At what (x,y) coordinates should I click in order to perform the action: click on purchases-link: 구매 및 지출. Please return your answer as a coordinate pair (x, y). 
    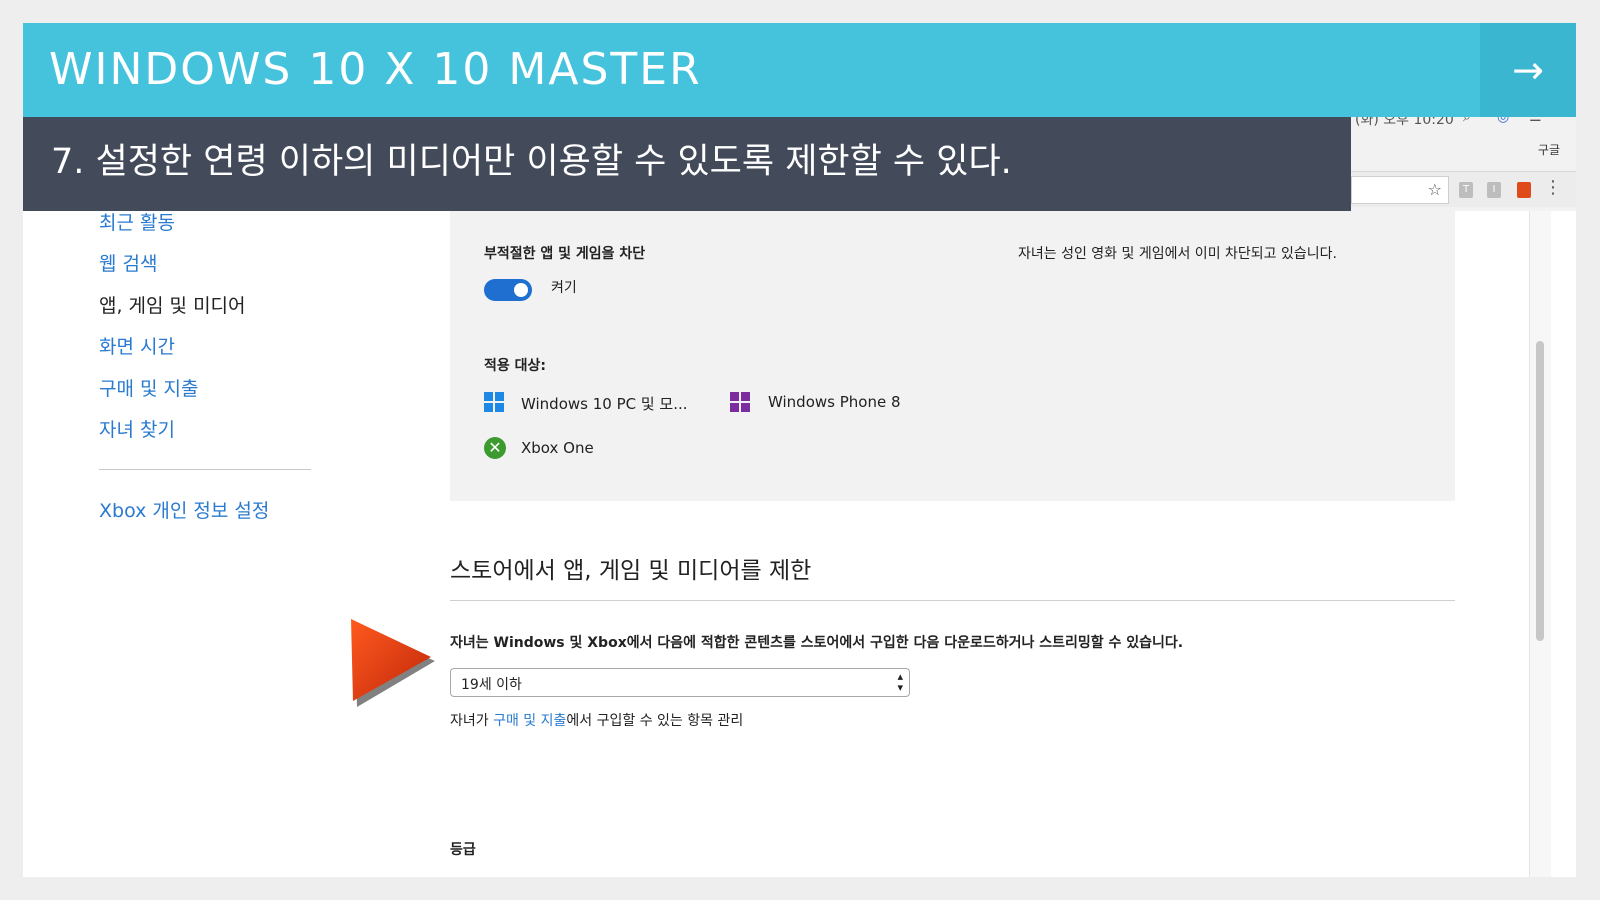
    Looking at the image, I should click on (529, 721).